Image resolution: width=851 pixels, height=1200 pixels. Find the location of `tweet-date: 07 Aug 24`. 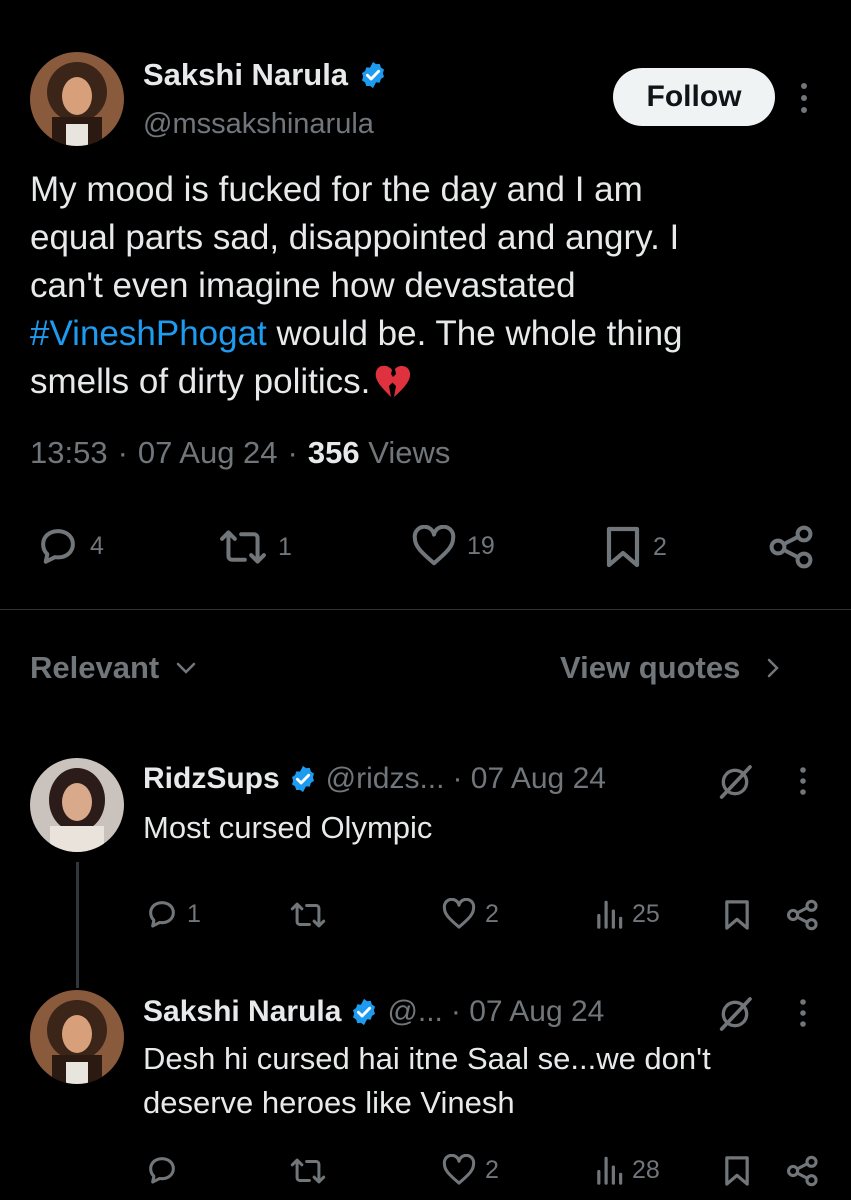

tweet-date: 07 Aug 24 is located at coordinates (208, 453).